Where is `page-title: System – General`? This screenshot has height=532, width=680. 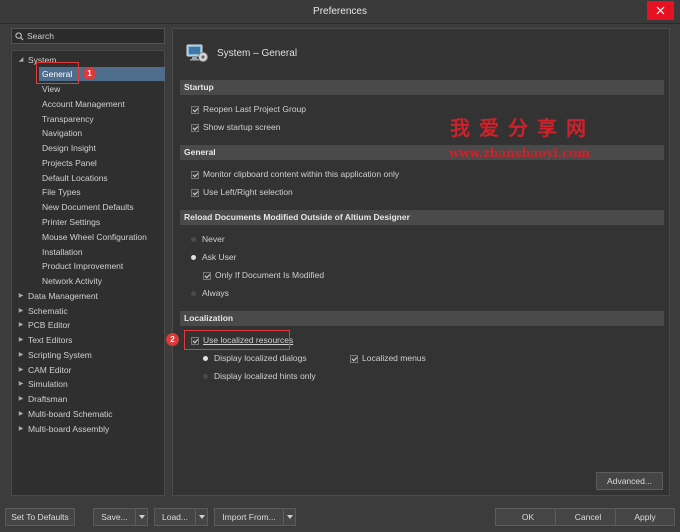
page-title: System – General is located at coordinates (257, 53).